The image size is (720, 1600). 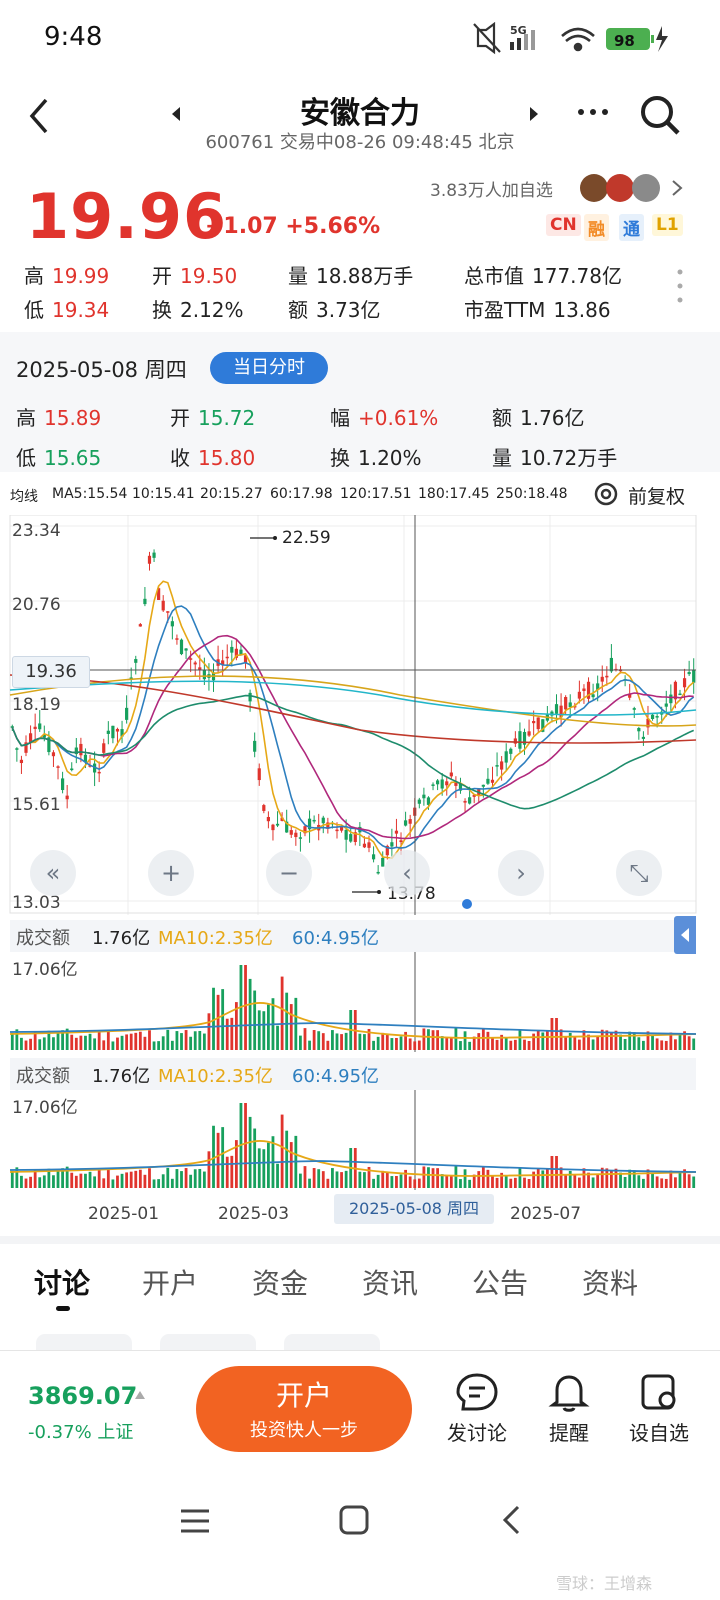 What do you see at coordinates (569, 1409) in the screenshot?
I see `remind-button: 提醒` at bounding box center [569, 1409].